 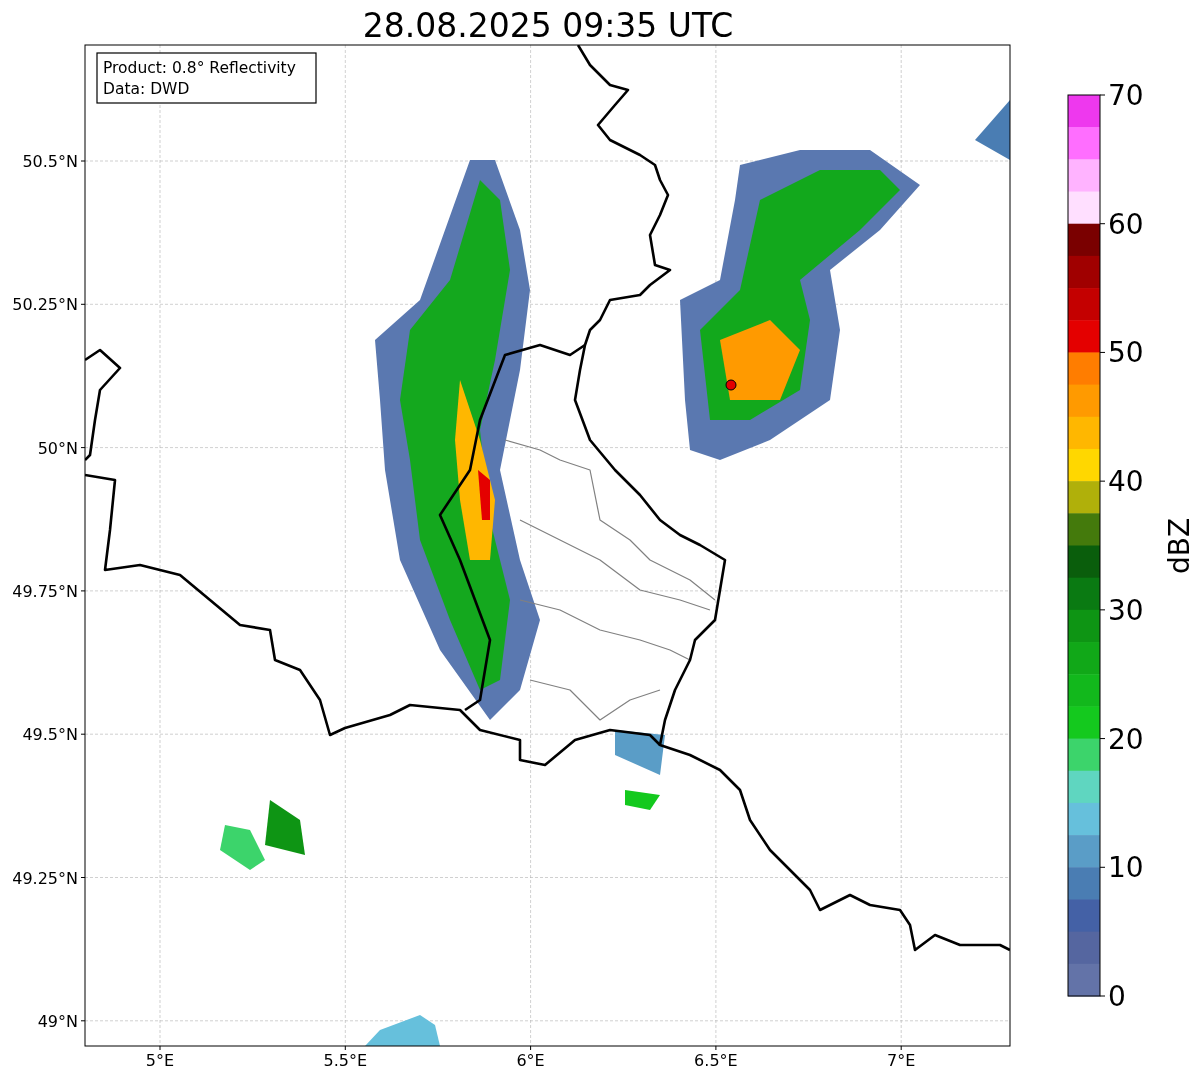 I want to click on axis-tick-label: 6°E, so click(x=530, y=1060).